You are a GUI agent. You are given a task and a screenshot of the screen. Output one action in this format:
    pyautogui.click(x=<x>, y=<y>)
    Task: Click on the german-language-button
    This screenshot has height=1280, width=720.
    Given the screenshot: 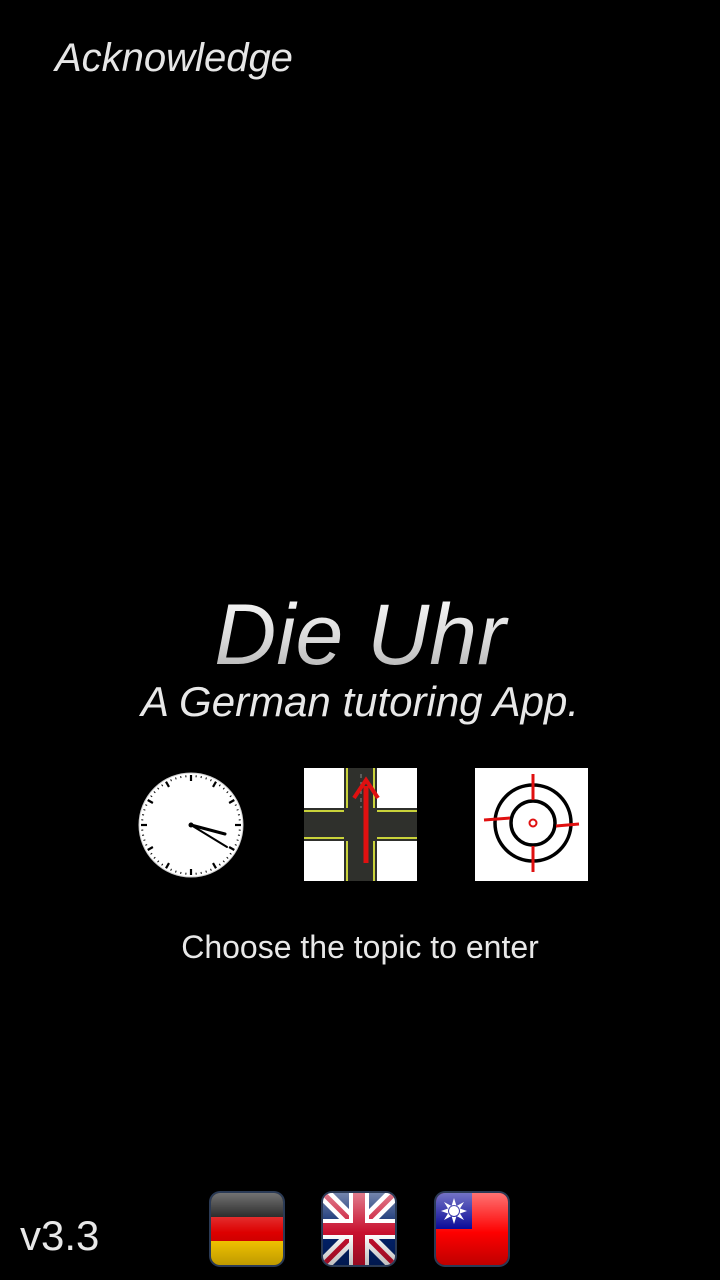 What is the action you would take?
    pyautogui.click(x=247, y=1229)
    